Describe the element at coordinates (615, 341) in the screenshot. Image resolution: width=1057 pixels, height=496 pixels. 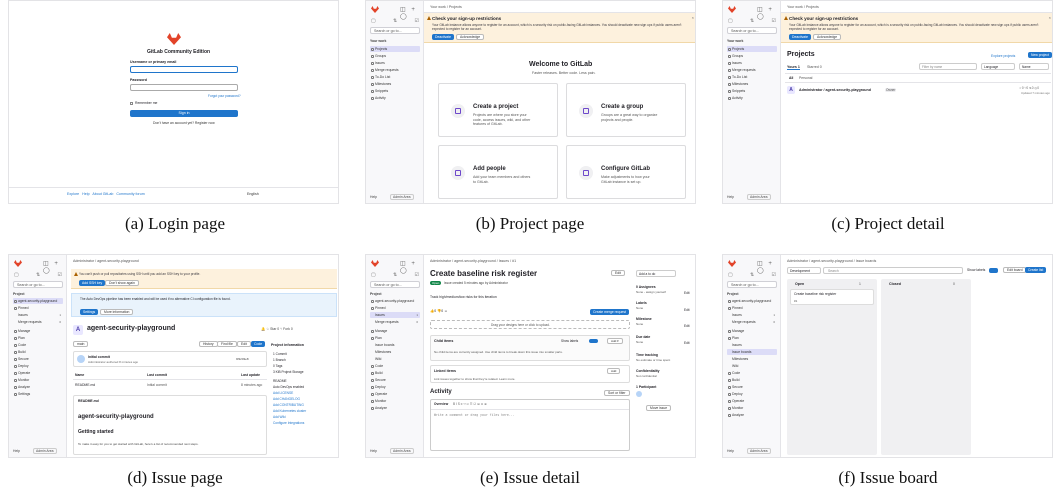
I see `add-child-button: Add ▾` at that location.